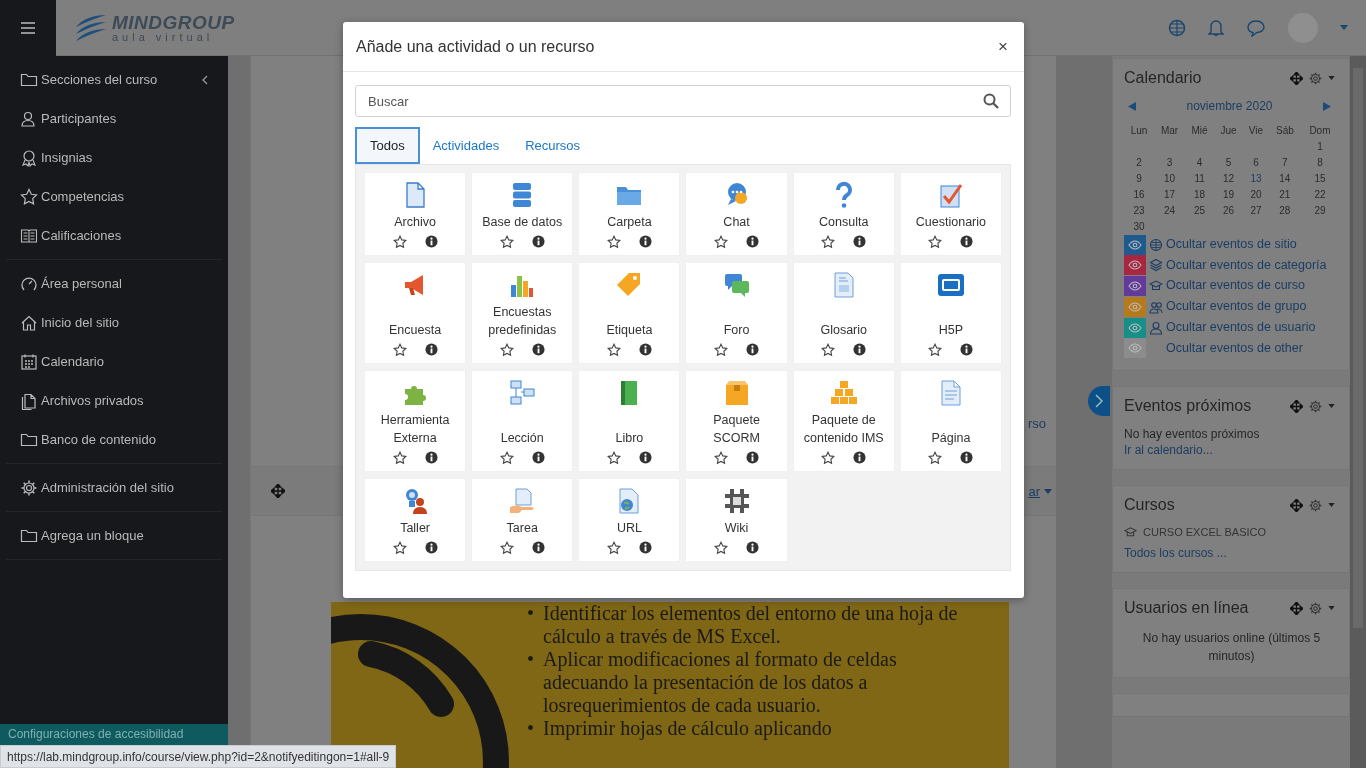  Describe the element at coordinates (1177, 27) in the screenshot. I see `globe-icon` at that location.